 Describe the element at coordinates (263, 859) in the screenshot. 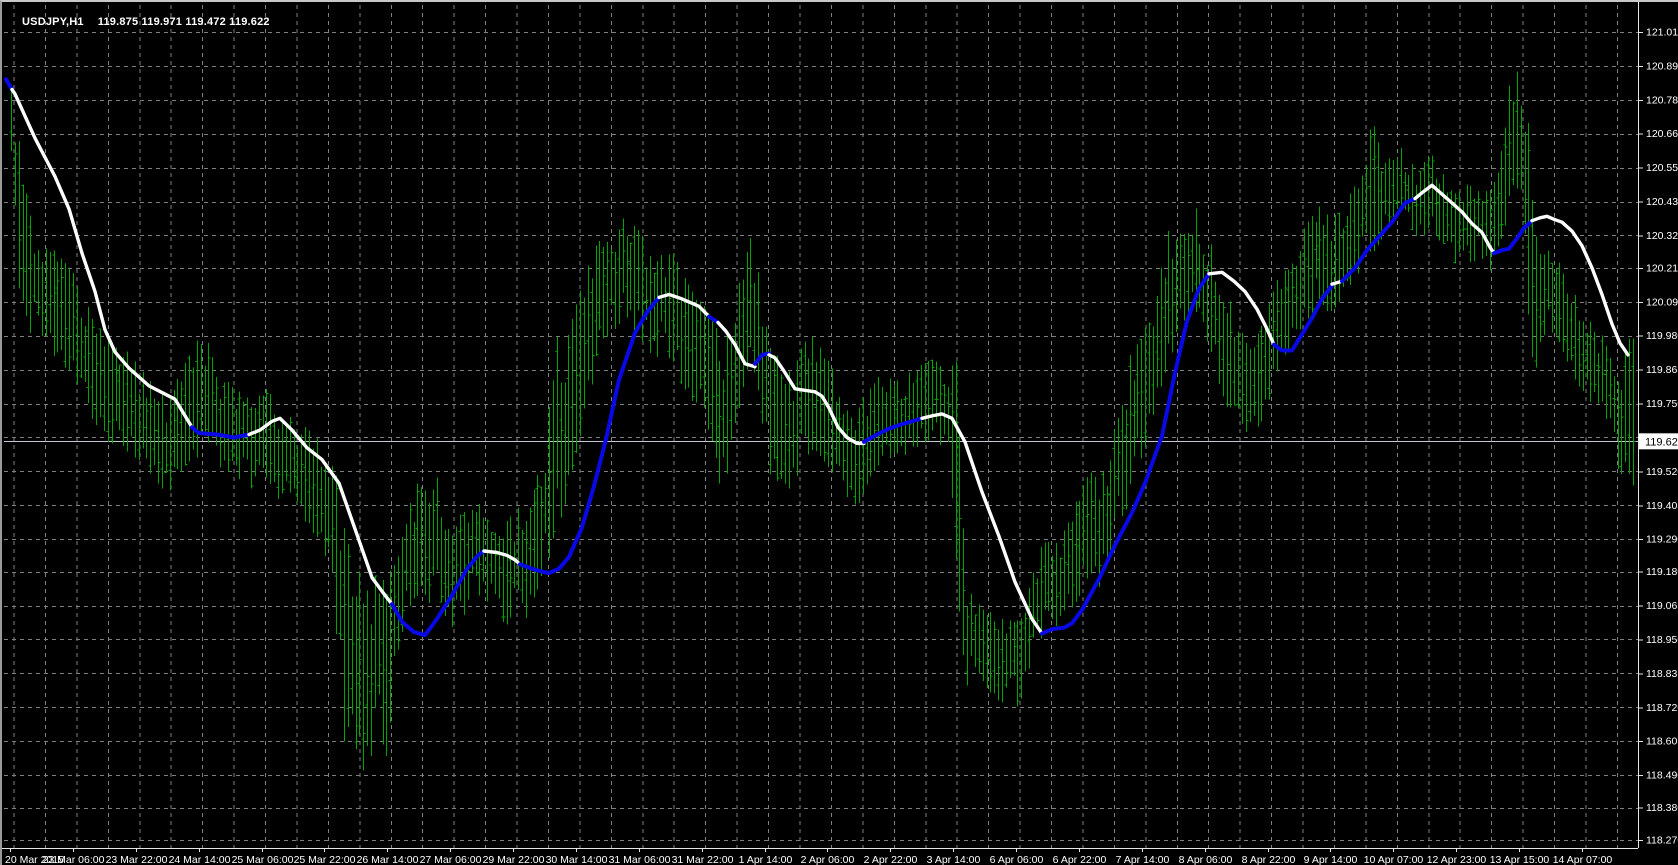

I see `time-axis-label: 25 Mar 06:00` at that location.